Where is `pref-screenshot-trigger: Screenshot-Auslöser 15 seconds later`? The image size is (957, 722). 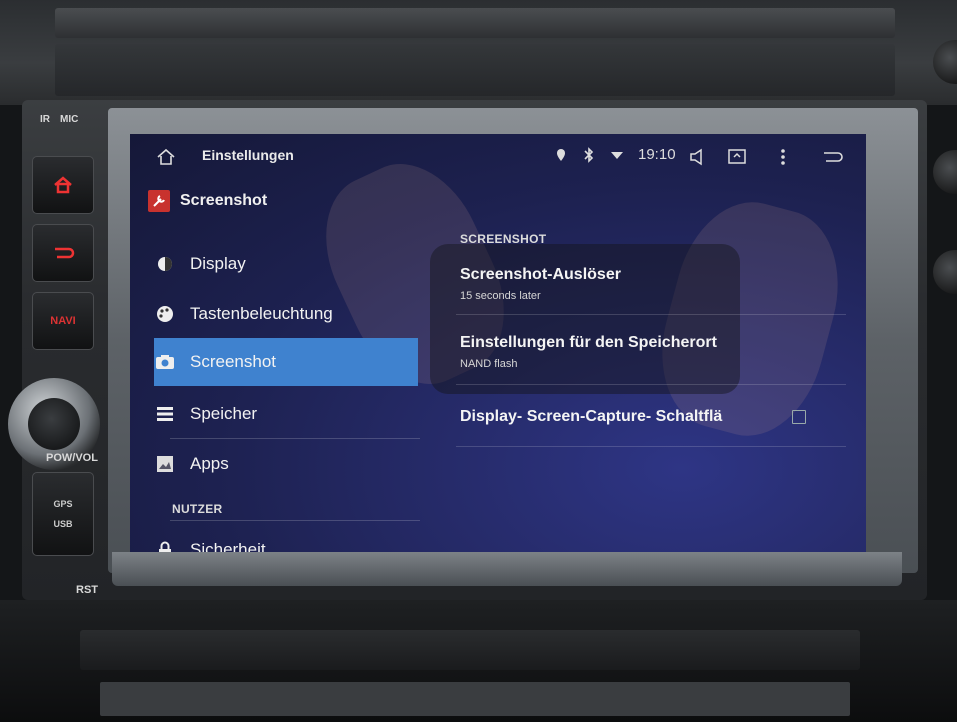 pref-screenshot-trigger: Screenshot-Auslöser 15 seconds later is located at coordinates (640, 284).